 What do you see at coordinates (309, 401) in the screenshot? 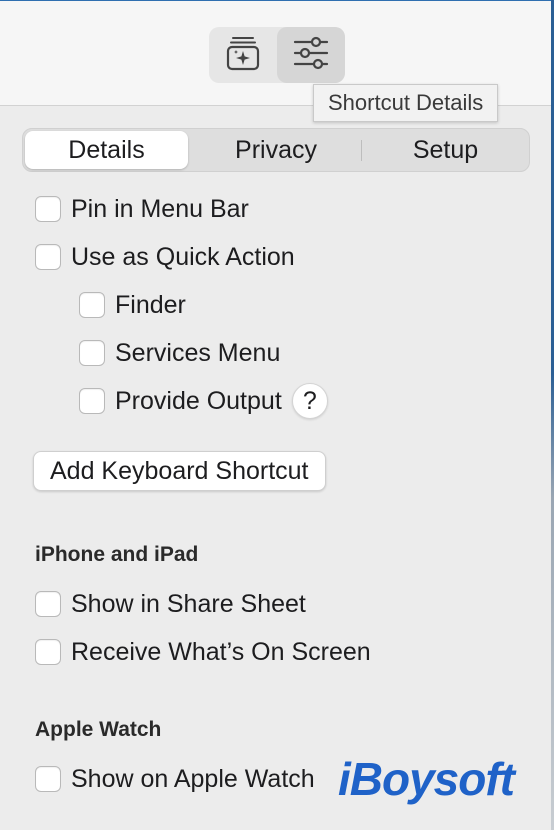
I see `help-button: ?` at bounding box center [309, 401].